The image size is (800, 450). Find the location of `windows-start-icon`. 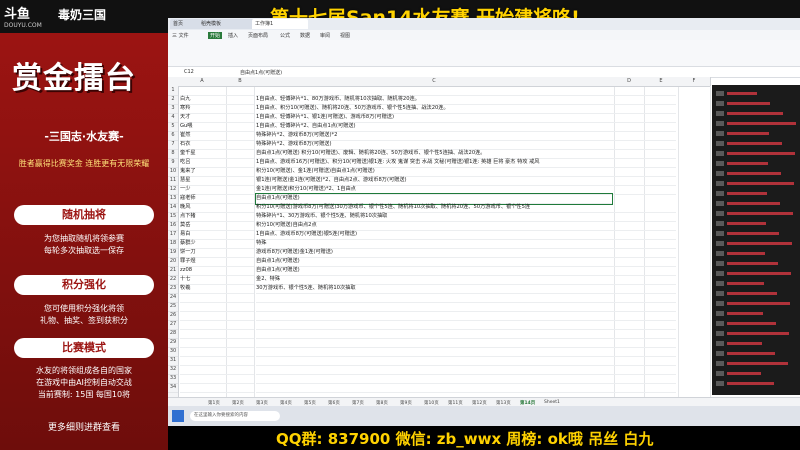

windows-start-icon is located at coordinates (178, 416).